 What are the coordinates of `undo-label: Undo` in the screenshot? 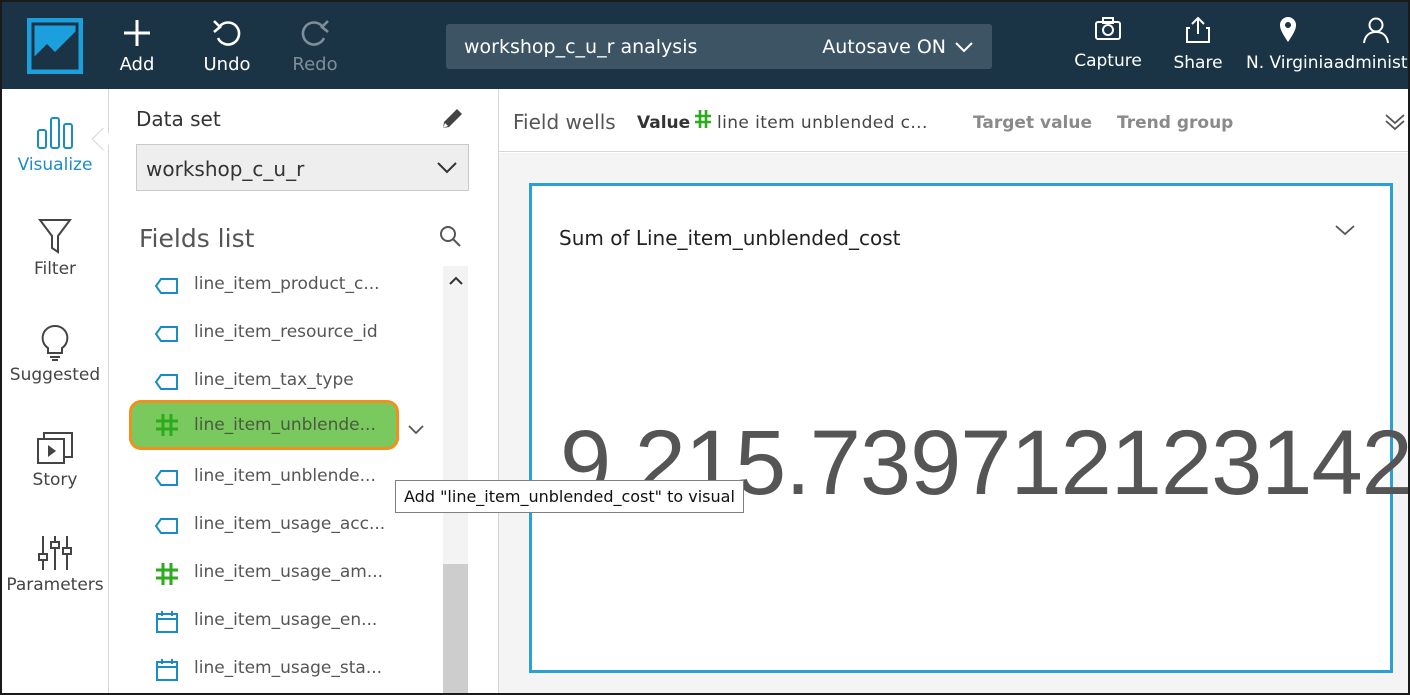 It's located at (227, 64).